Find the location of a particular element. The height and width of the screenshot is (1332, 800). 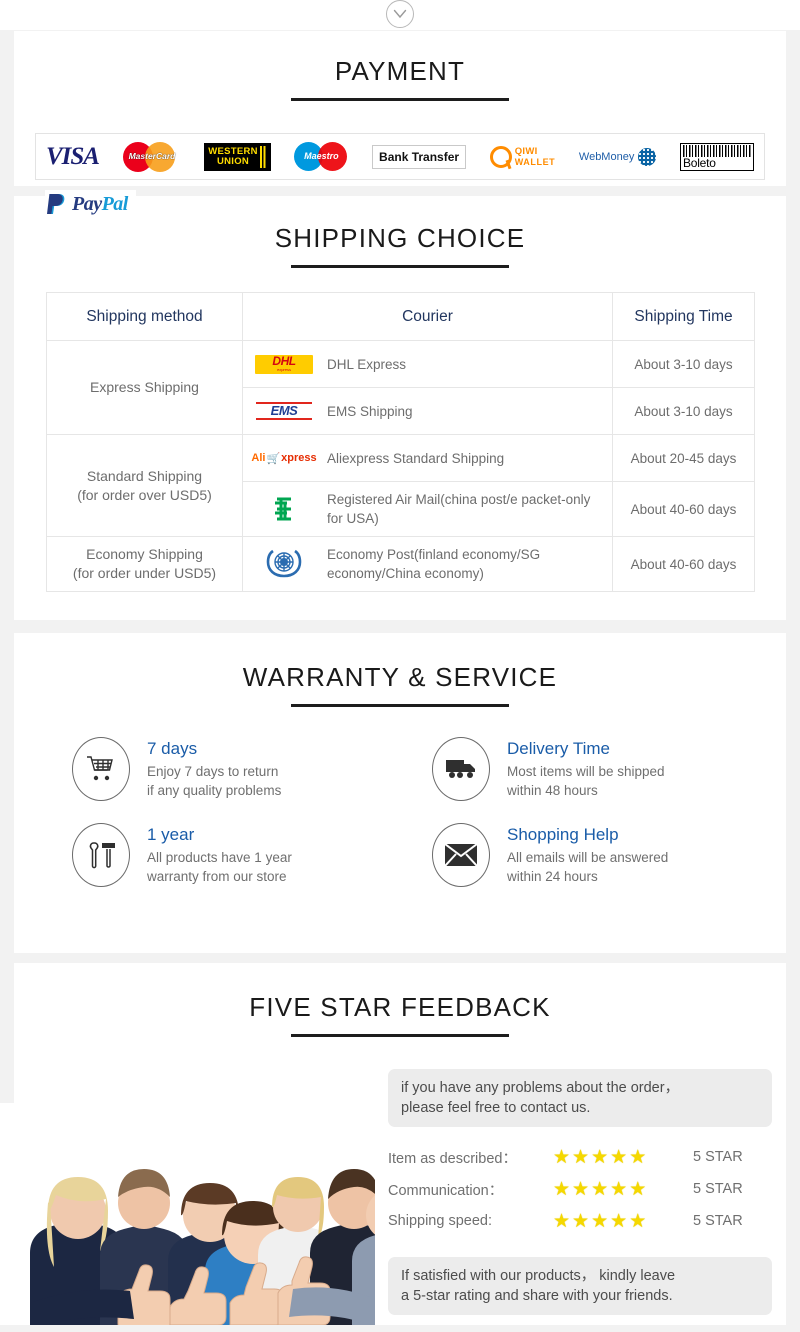

warranty-item-line1: Most items will be shipped is located at coordinates (586, 771).